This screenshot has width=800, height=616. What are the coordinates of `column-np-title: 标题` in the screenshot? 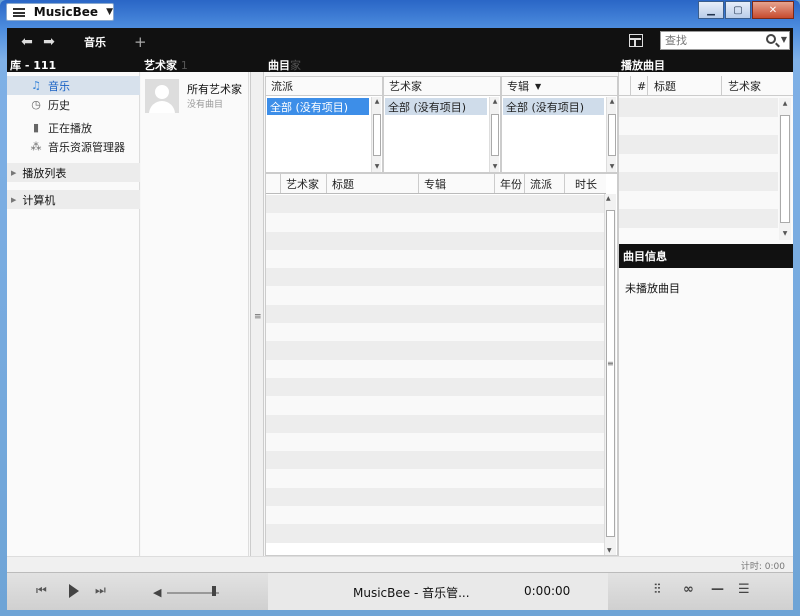 It's located at (684, 86).